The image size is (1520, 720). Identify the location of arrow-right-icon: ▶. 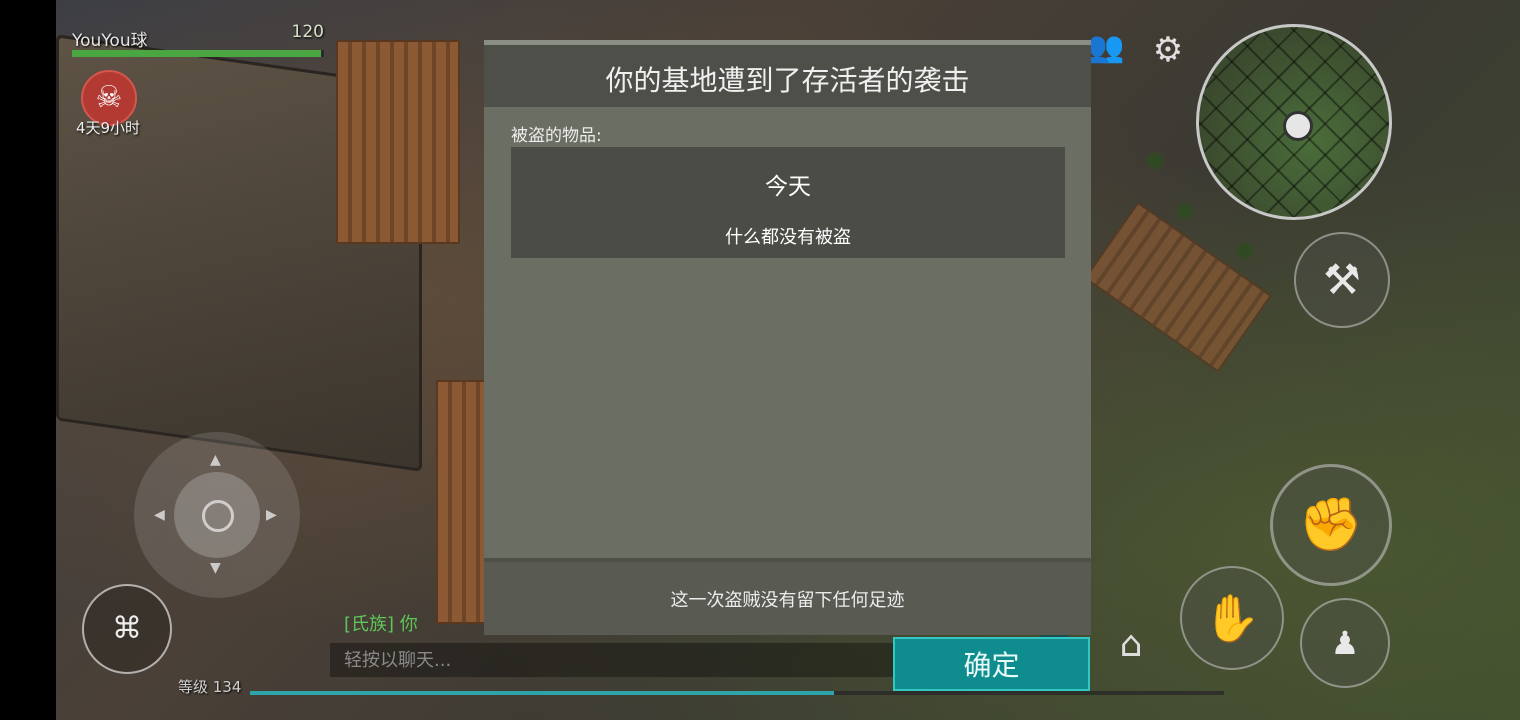
(271, 515).